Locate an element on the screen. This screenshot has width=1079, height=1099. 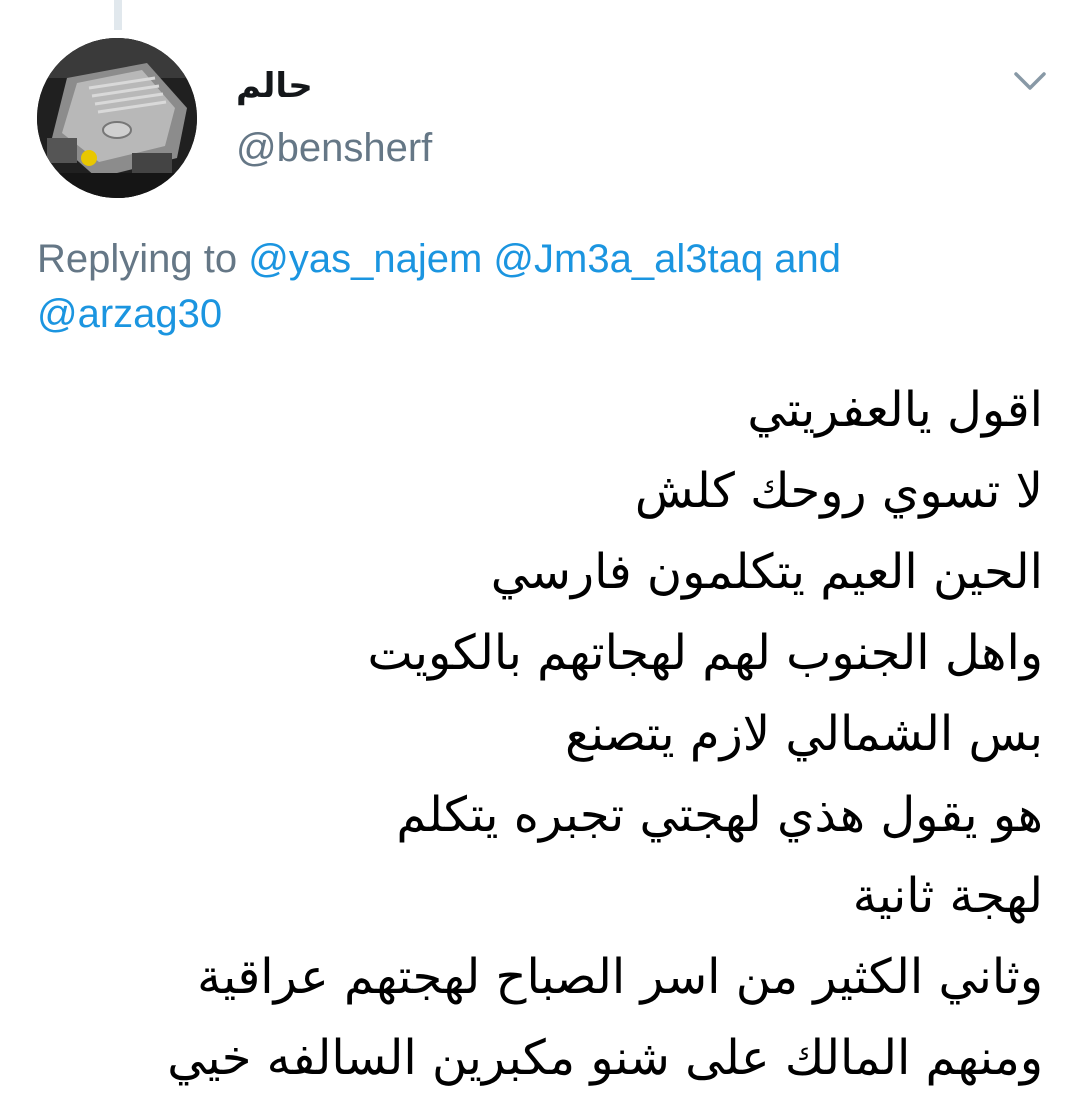
car-engine-avatar-icon is located at coordinates (117, 118).